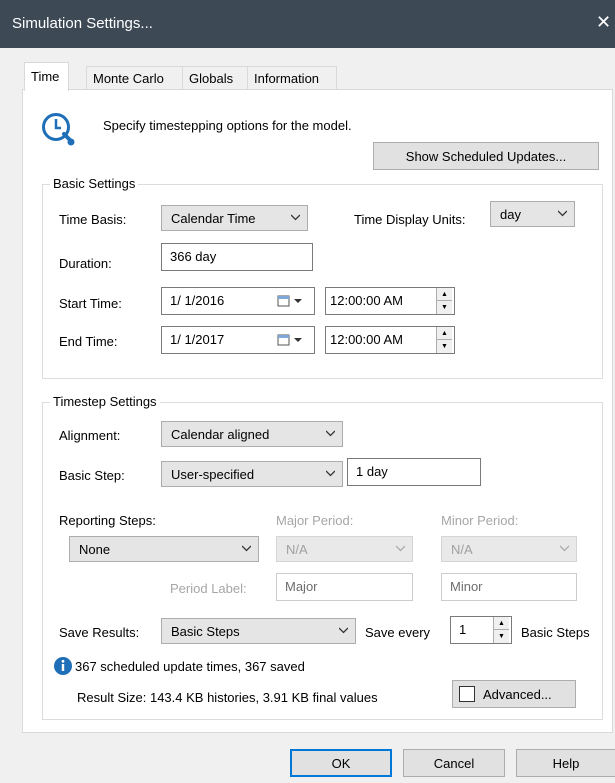 The height and width of the screenshot is (783, 615). I want to click on tab-time: Time, so click(46, 76).